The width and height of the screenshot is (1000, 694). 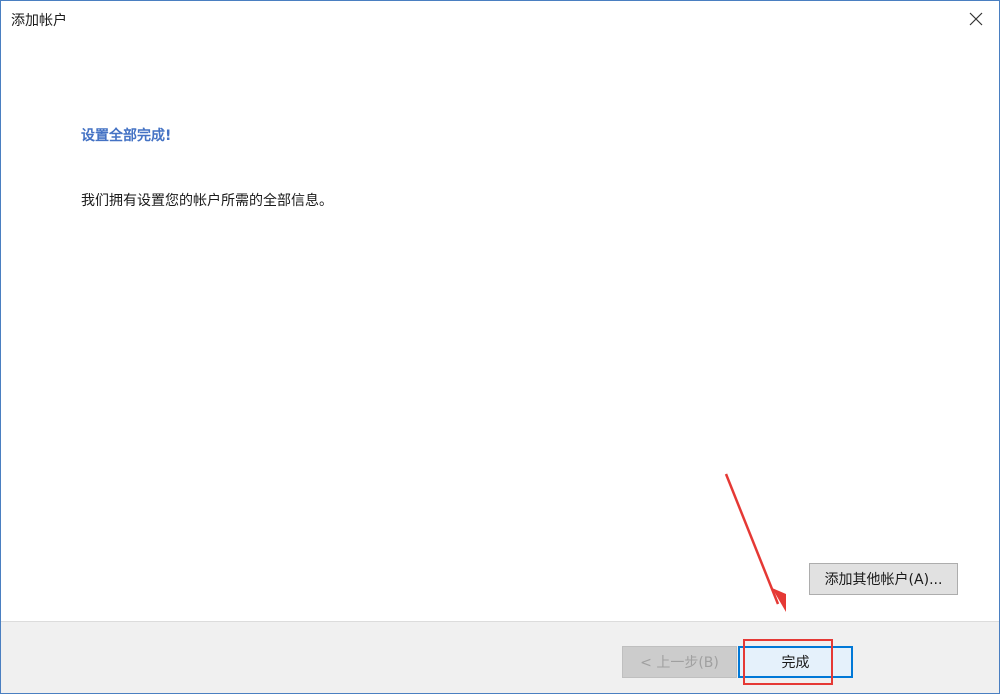 What do you see at coordinates (39, 21) in the screenshot?
I see `window-title: 添加帐户` at bounding box center [39, 21].